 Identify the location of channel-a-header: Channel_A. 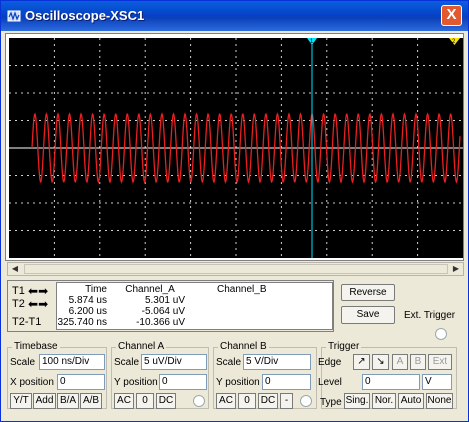
(150, 289).